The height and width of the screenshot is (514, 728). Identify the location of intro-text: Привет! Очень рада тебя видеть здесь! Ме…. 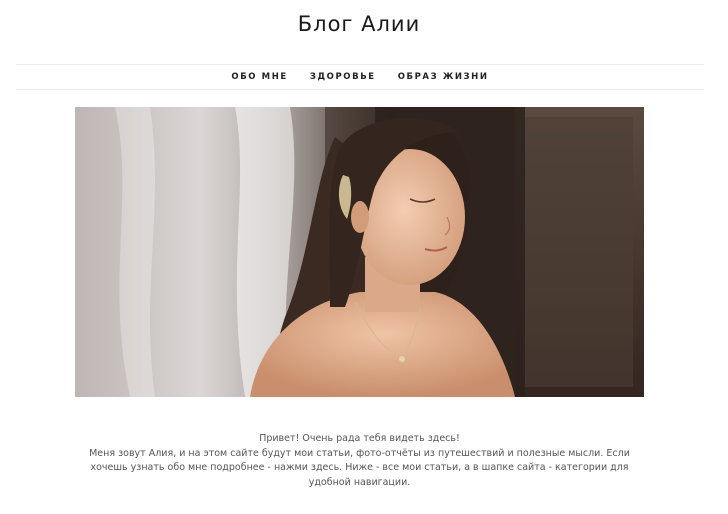
(359, 461).